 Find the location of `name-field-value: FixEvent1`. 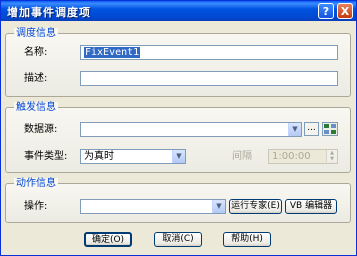

name-field-value: FixEvent1 is located at coordinates (112, 52).